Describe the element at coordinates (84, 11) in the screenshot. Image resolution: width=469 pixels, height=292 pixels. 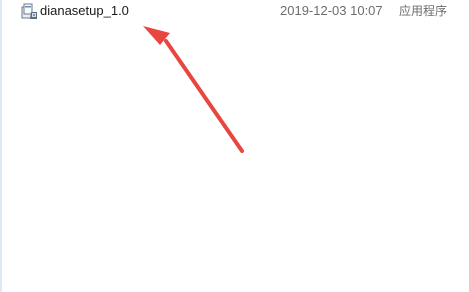
I see `file-name: dianasetup_1.0` at that location.